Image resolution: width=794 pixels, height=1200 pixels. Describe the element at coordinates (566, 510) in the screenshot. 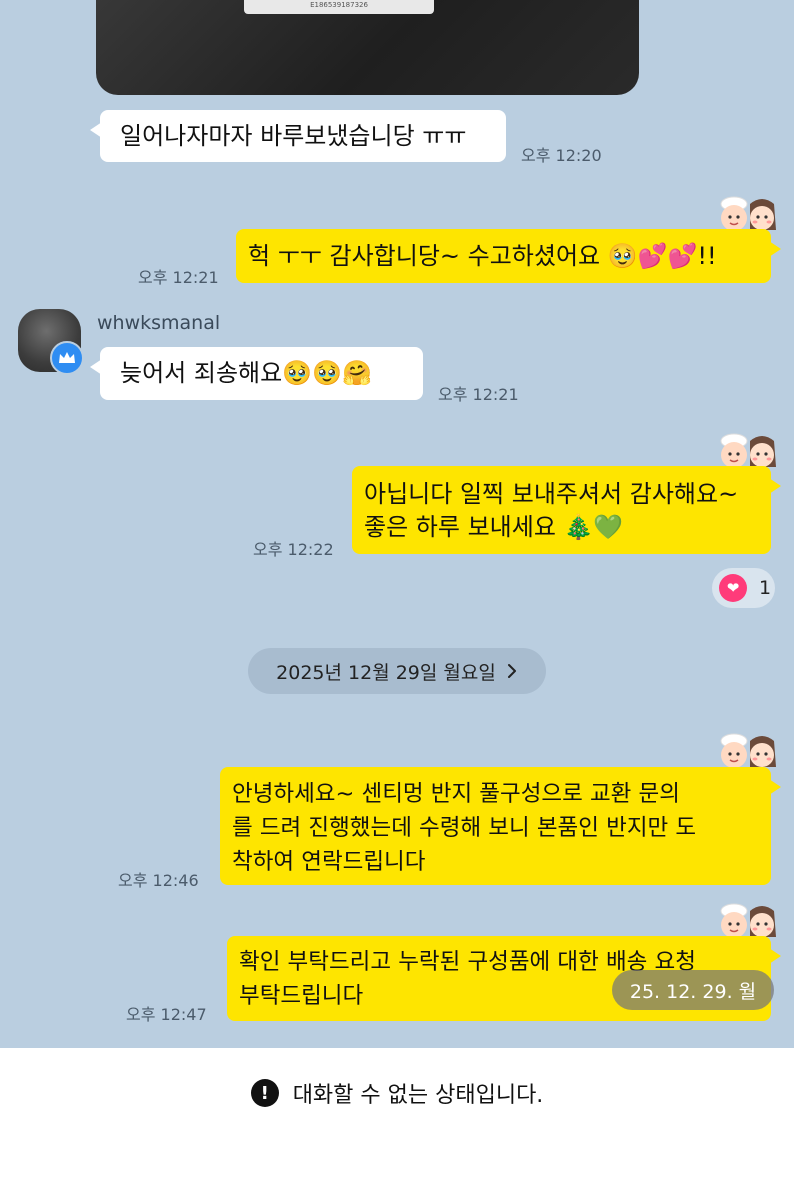

I see `message-bubble-outgoing: 아닙니다 일찍 보내주셔서 감사해요~ 좋은 하루 보내세요 🎄💚` at that location.